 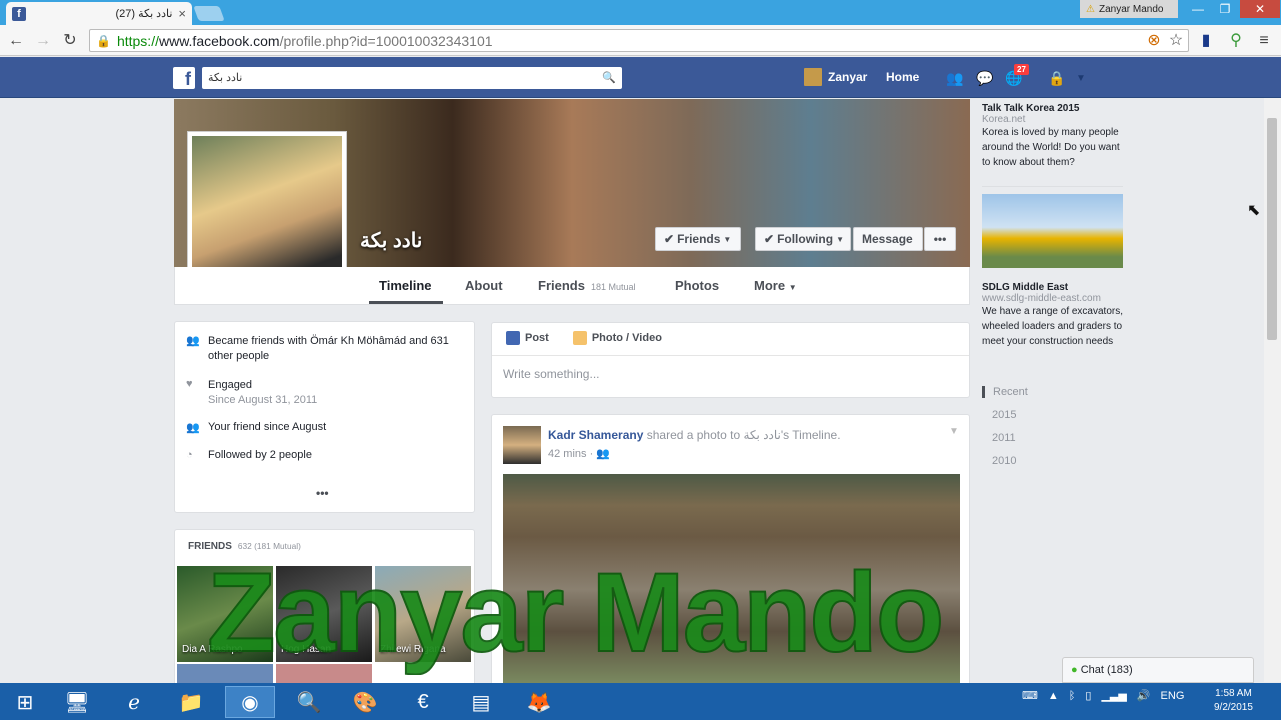 What do you see at coordinates (1260, 9) in the screenshot?
I see `close-window-icon: ✕` at bounding box center [1260, 9].